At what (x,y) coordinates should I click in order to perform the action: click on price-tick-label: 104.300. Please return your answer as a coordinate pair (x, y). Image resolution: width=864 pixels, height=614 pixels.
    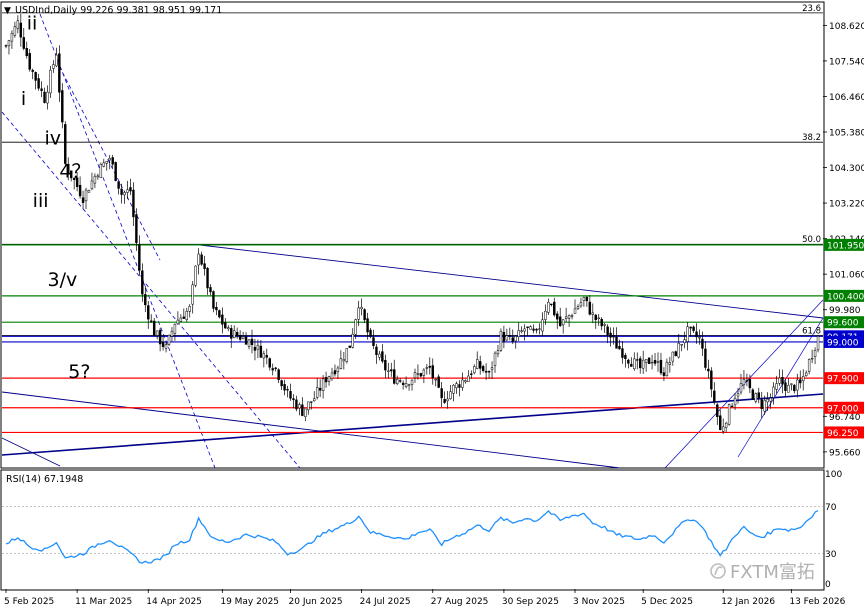
    Looking at the image, I should click on (846, 169).